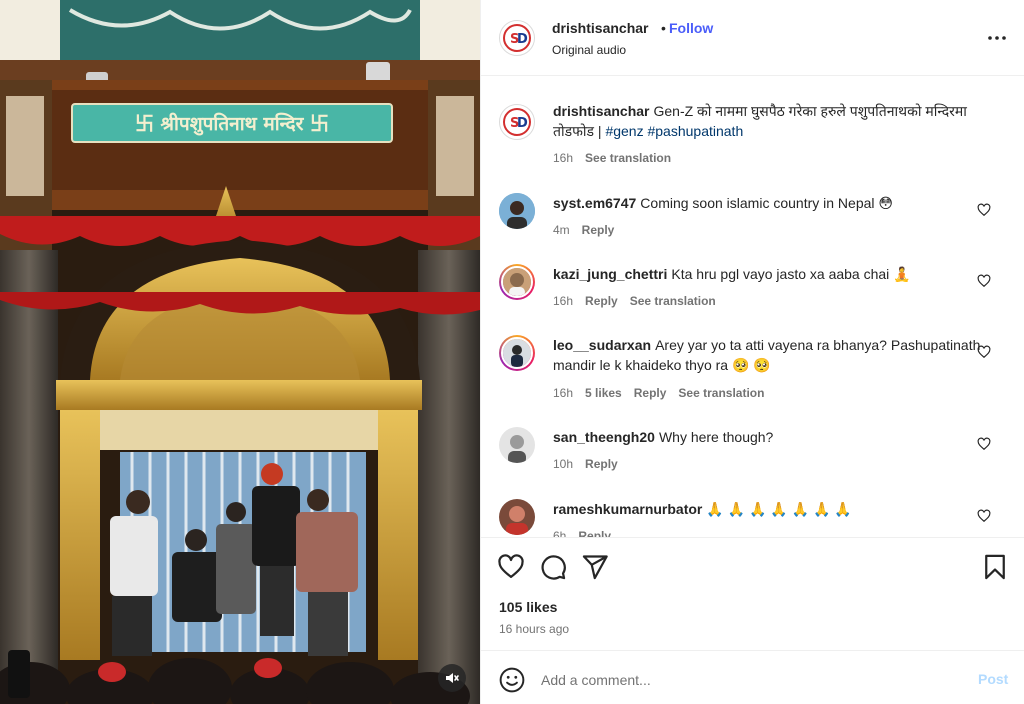  I want to click on comment-composer: Post, so click(752, 677).